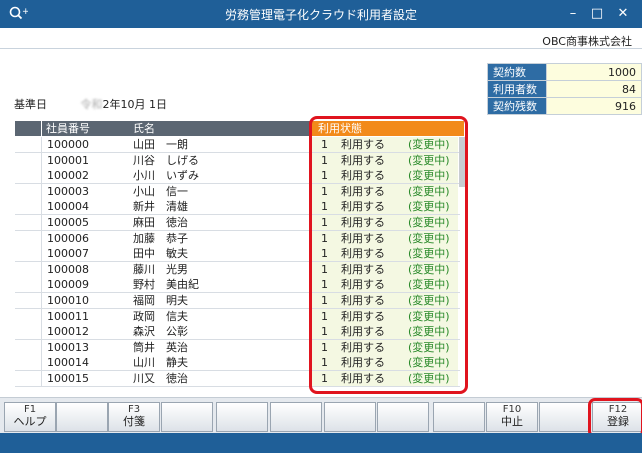 Image resolution: width=642 pixels, height=453 pixels. What do you see at coordinates (587, 41) in the screenshot?
I see `company-name: OBC商事株式会社` at bounding box center [587, 41].